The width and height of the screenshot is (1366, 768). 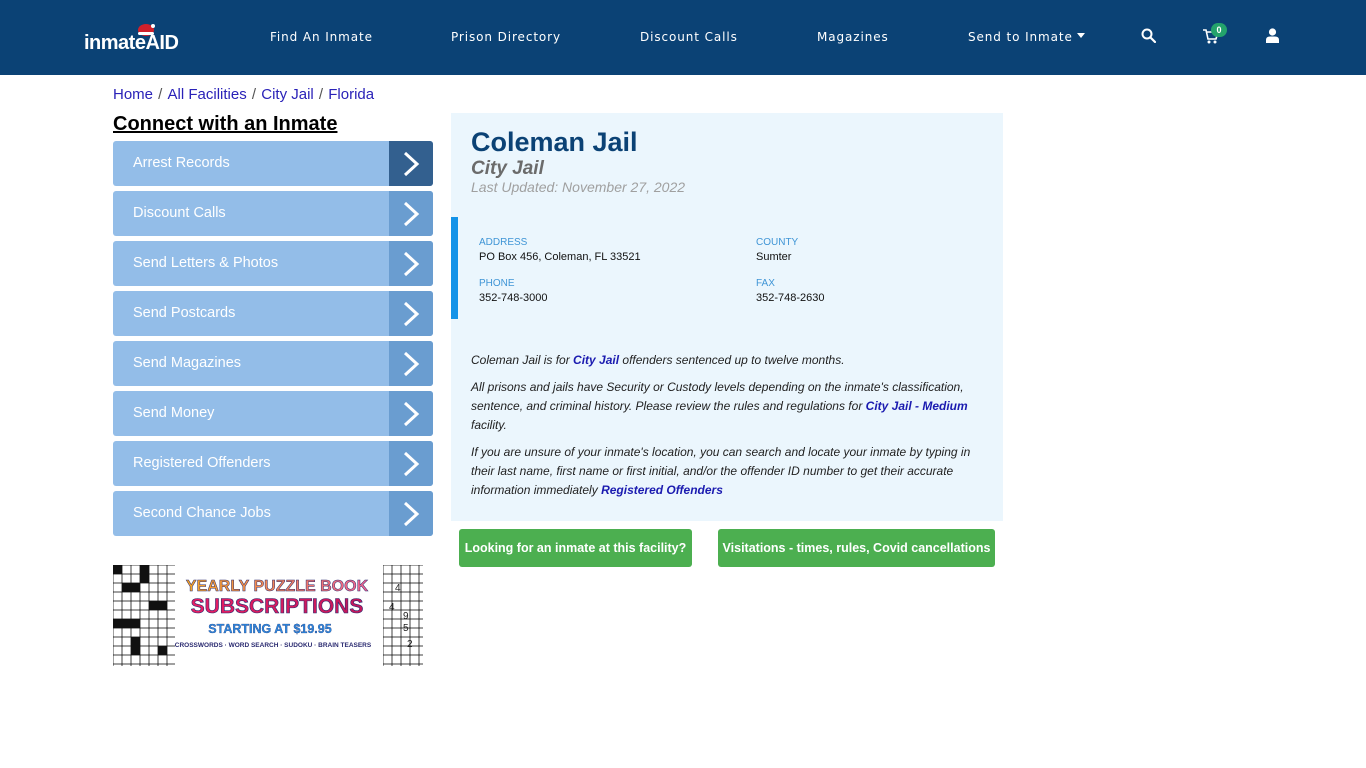 I want to click on ad-line3: STARTING AT $19.95, so click(x=269, y=629).